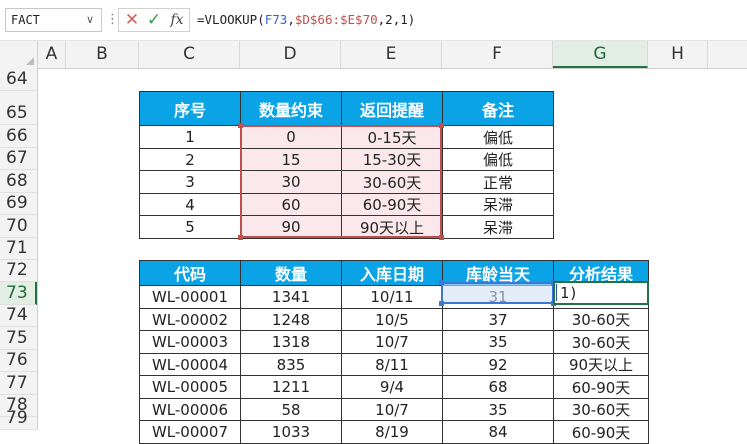 This screenshot has height=444, width=747. Describe the element at coordinates (392, 273) in the screenshot. I see `inventory-header-date: 入库日期` at that location.